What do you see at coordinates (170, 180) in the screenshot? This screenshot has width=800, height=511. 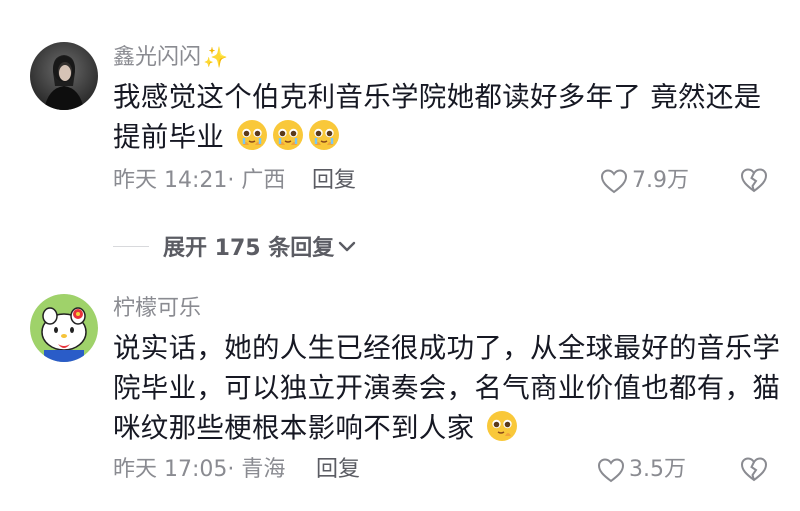 I see `timestamp: 昨天 14:21` at bounding box center [170, 180].